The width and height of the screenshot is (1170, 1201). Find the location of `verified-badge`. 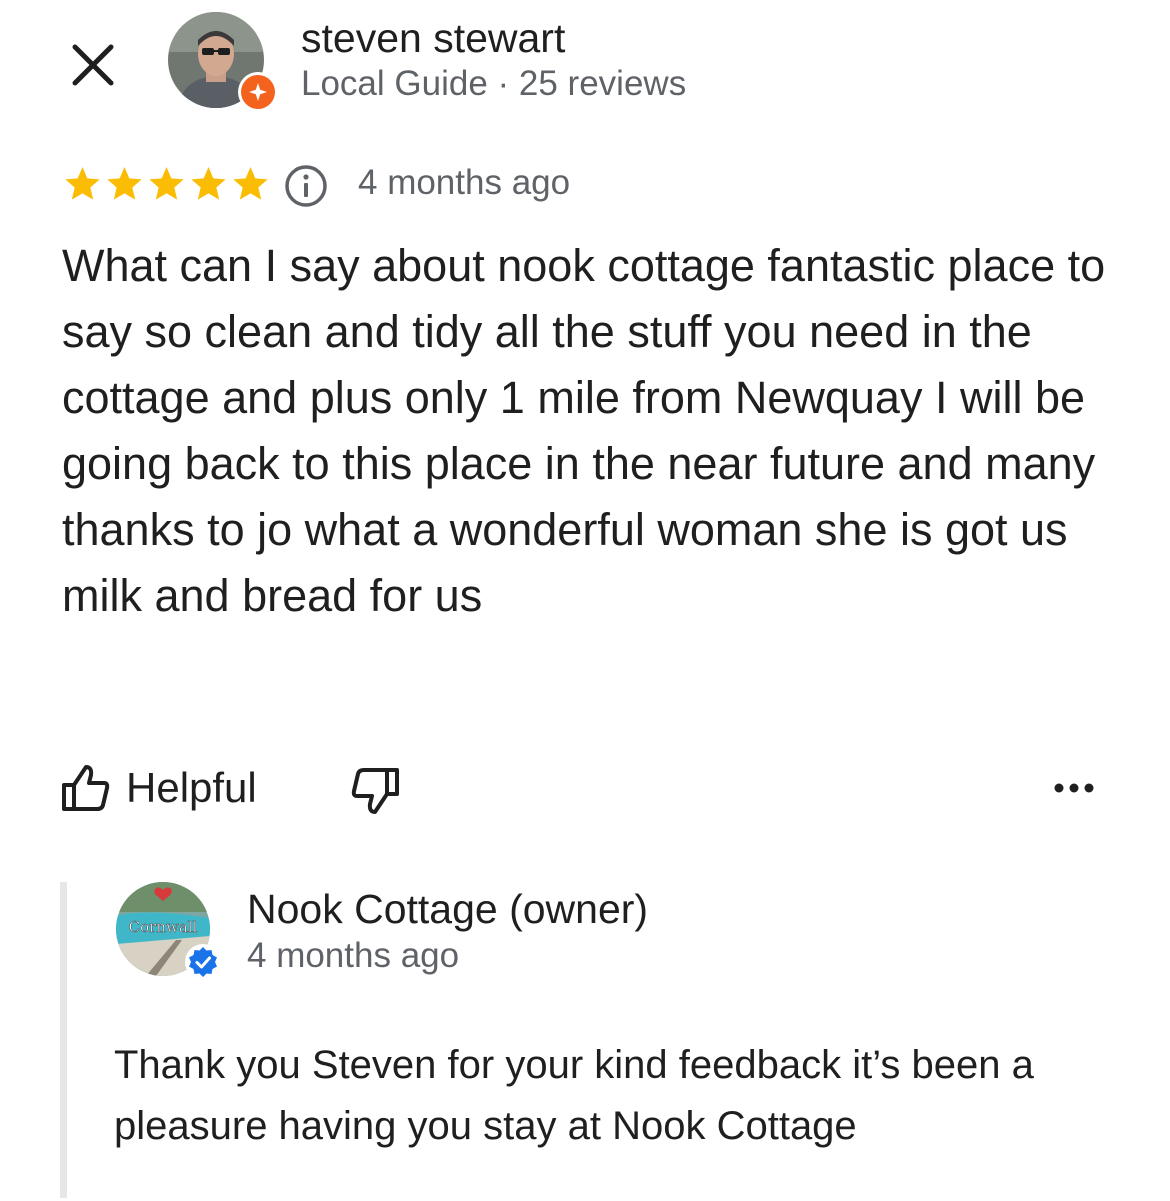

verified-badge is located at coordinates (203, 962).